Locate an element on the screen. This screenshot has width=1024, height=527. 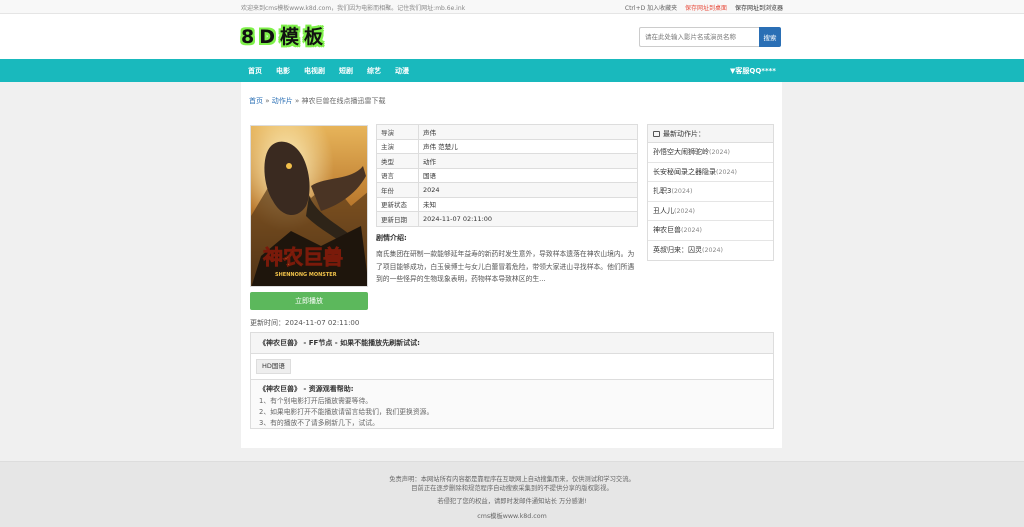
help-line: 1、有个别电影打开后播放需要等待。 is located at coordinates (316, 401).